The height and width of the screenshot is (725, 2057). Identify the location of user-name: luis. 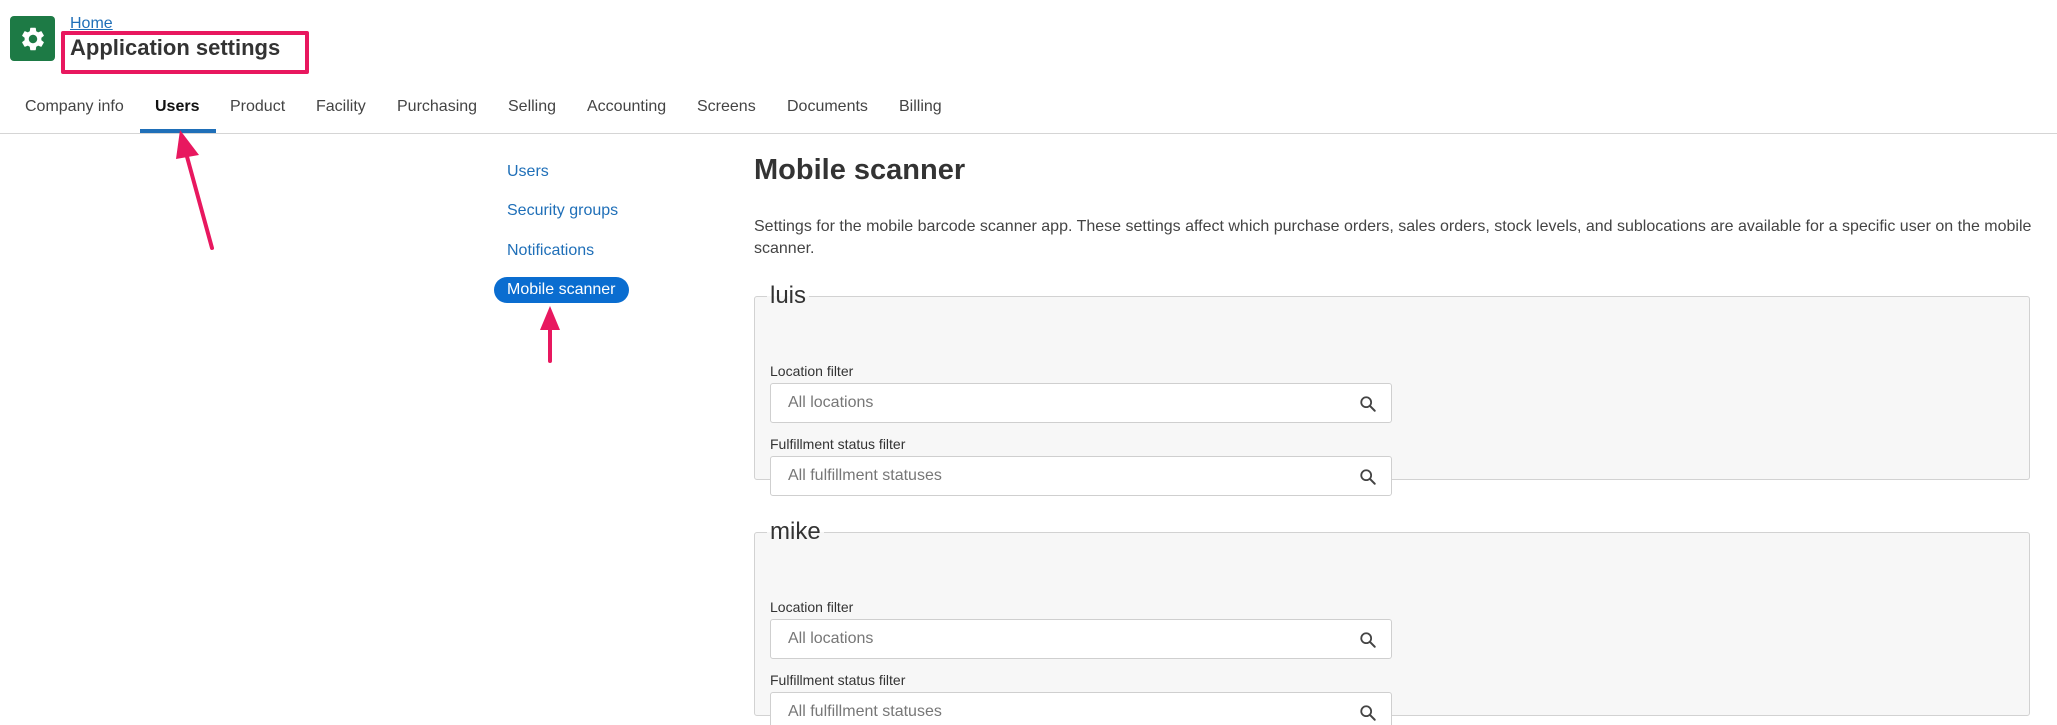
(788, 295).